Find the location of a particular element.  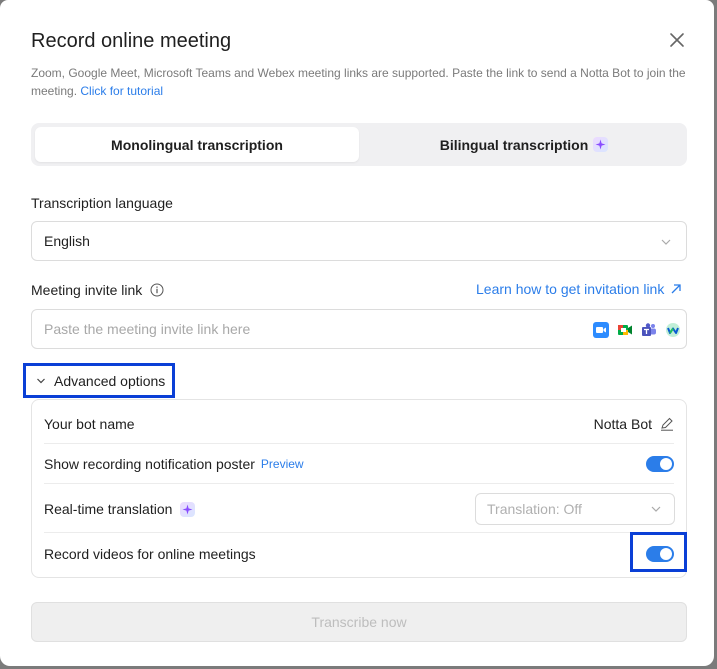

translation-select: Translation: Off is located at coordinates (575, 509).